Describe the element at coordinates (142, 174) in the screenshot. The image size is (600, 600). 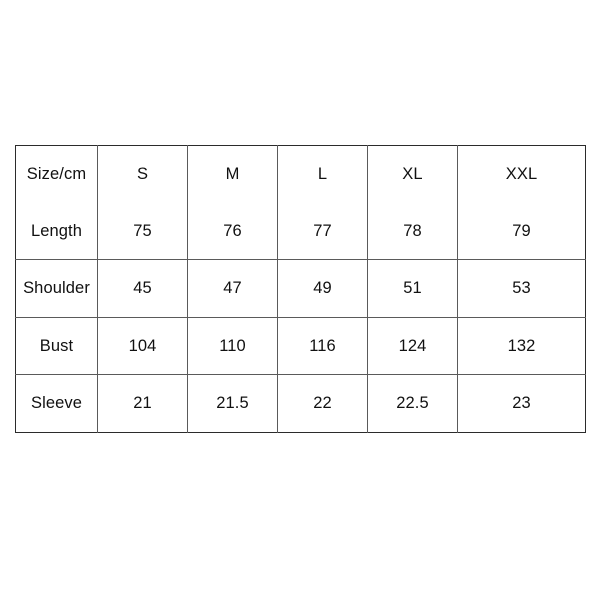
I see `column-header-s: S` at that location.